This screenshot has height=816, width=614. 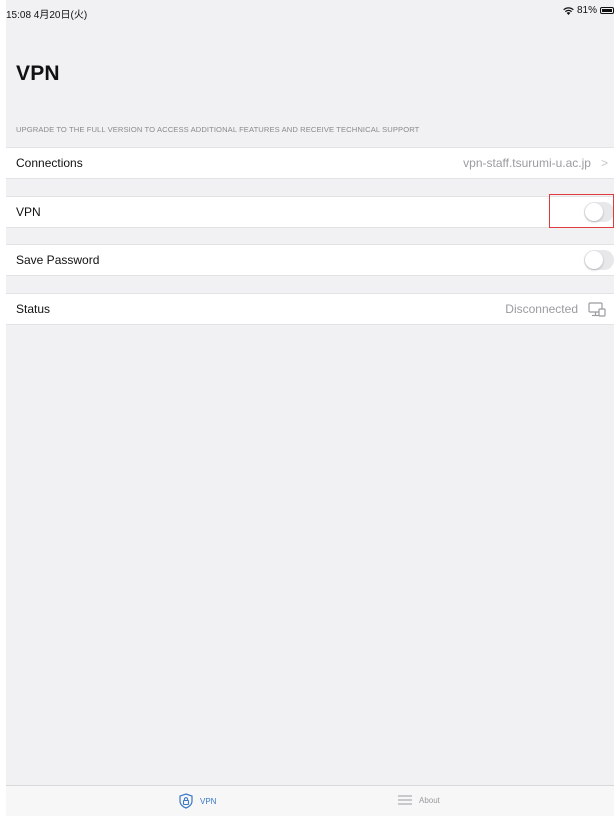 What do you see at coordinates (28, 212) in the screenshot?
I see `vpn-label: VPN` at bounding box center [28, 212].